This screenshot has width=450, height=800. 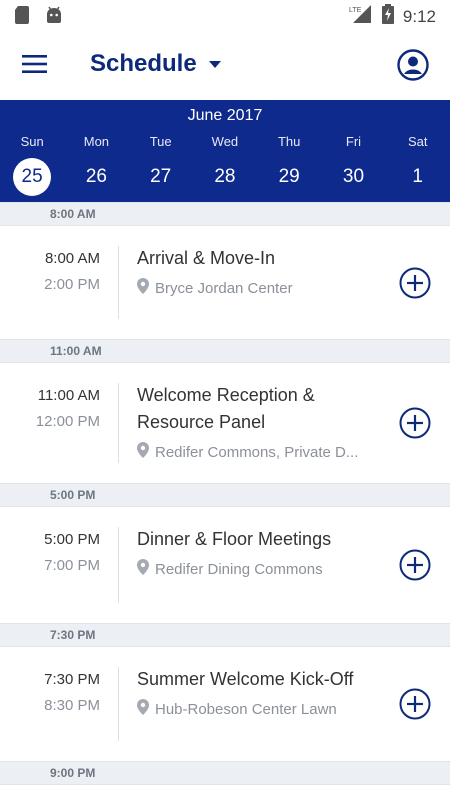 What do you see at coordinates (32, 177) in the screenshot?
I see `selected-day-number: 25` at bounding box center [32, 177].